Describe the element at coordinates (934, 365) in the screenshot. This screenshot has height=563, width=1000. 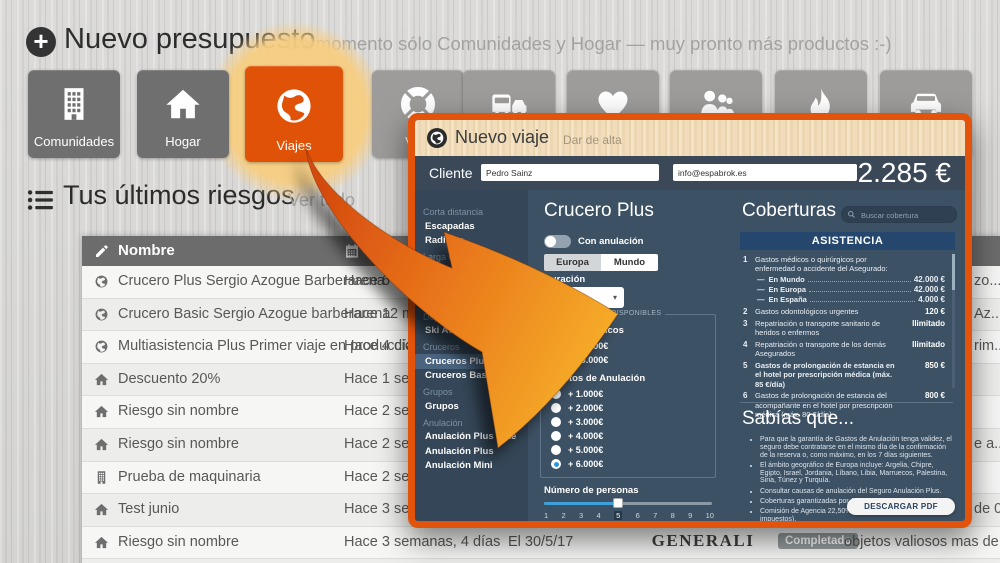
I see `coverage-amount: 850 €` at that location.